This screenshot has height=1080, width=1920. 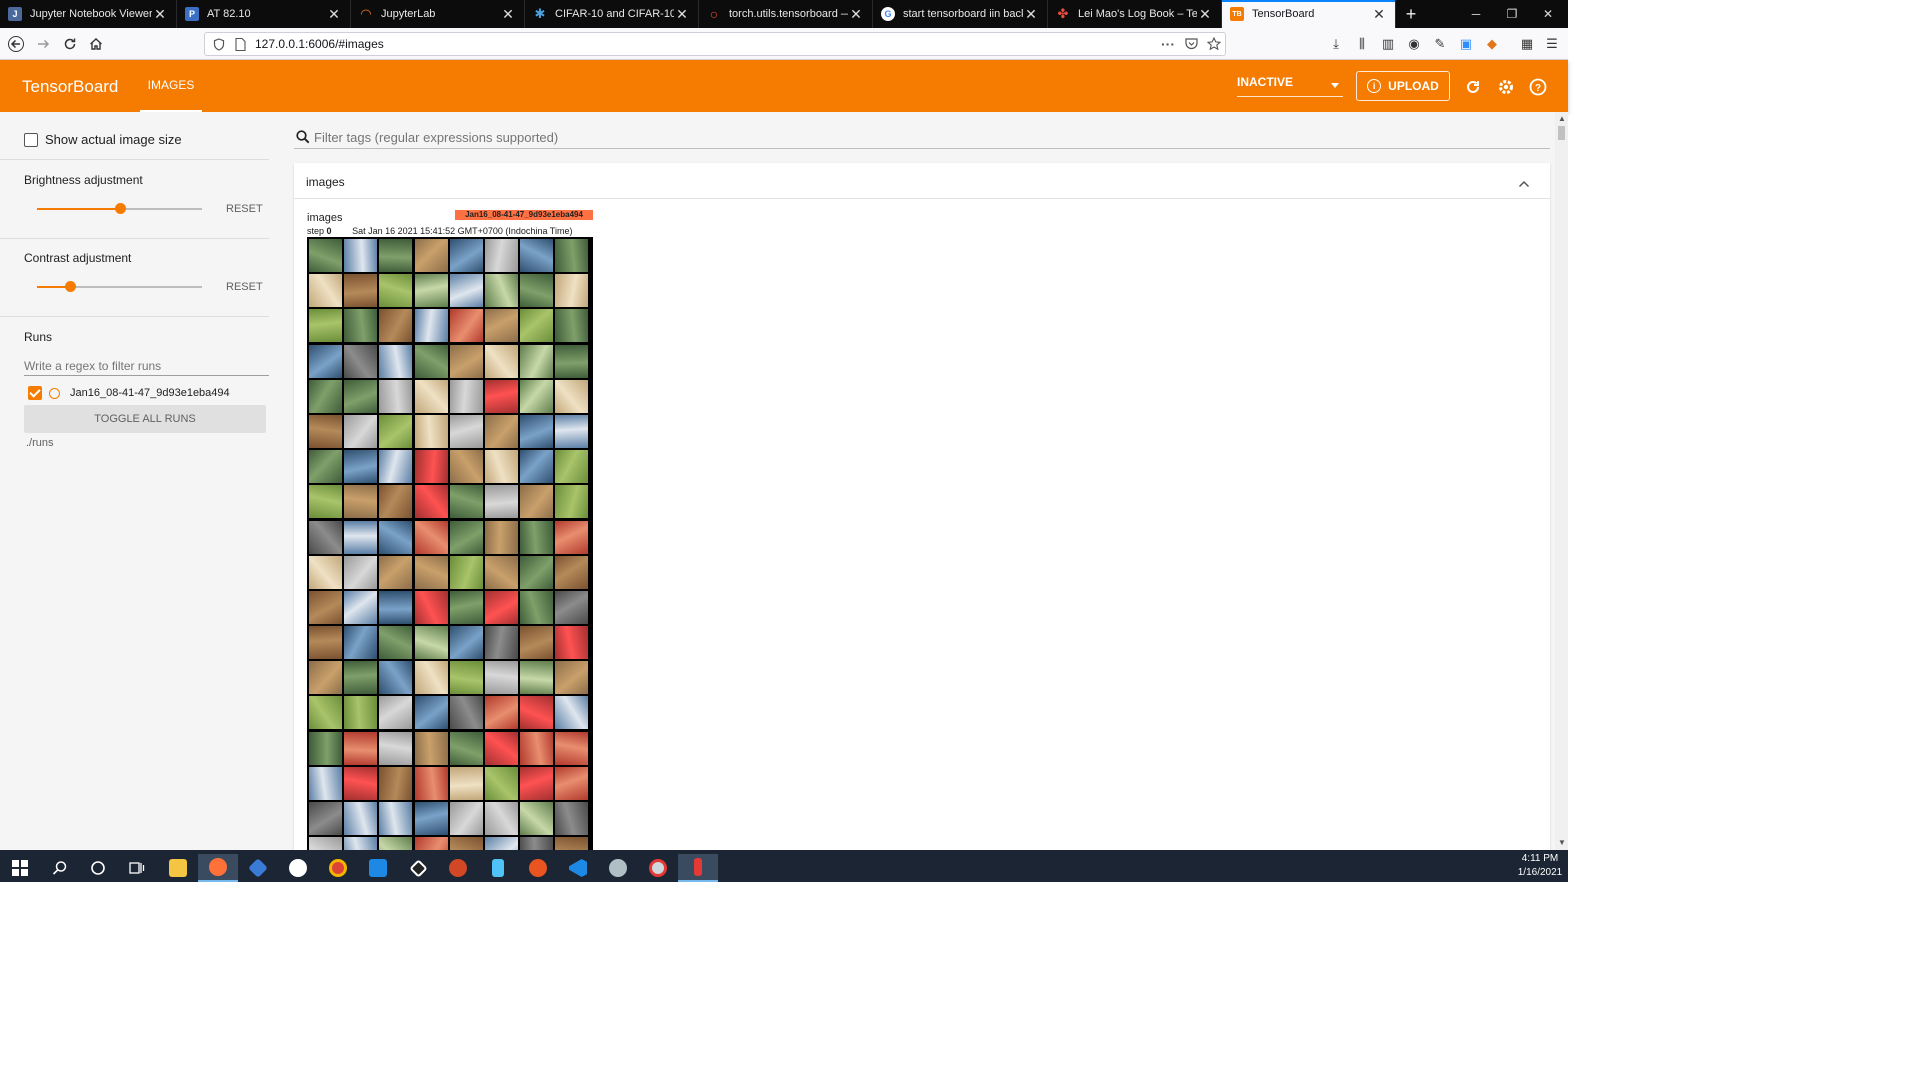 What do you see at coordinates (1540, 866) in the screenshot?
I see `taskbar-clock: 4:11 PM 1/16/2021` at bounding box center [1540, 866].